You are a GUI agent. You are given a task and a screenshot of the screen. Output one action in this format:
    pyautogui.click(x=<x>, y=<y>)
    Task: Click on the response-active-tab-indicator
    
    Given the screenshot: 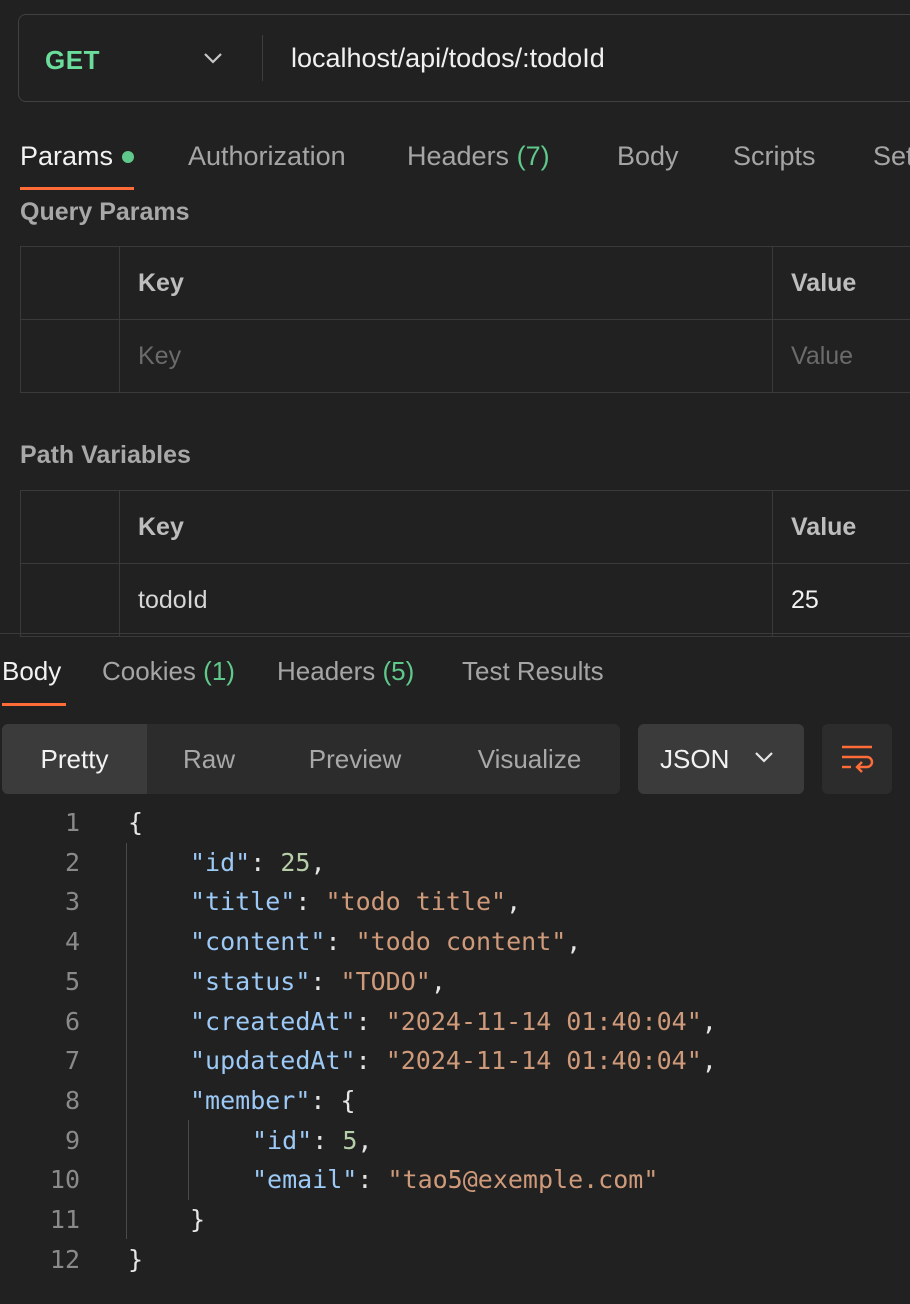 What is the action you would take?
    pyautogui.click(x=34, y=704)
    